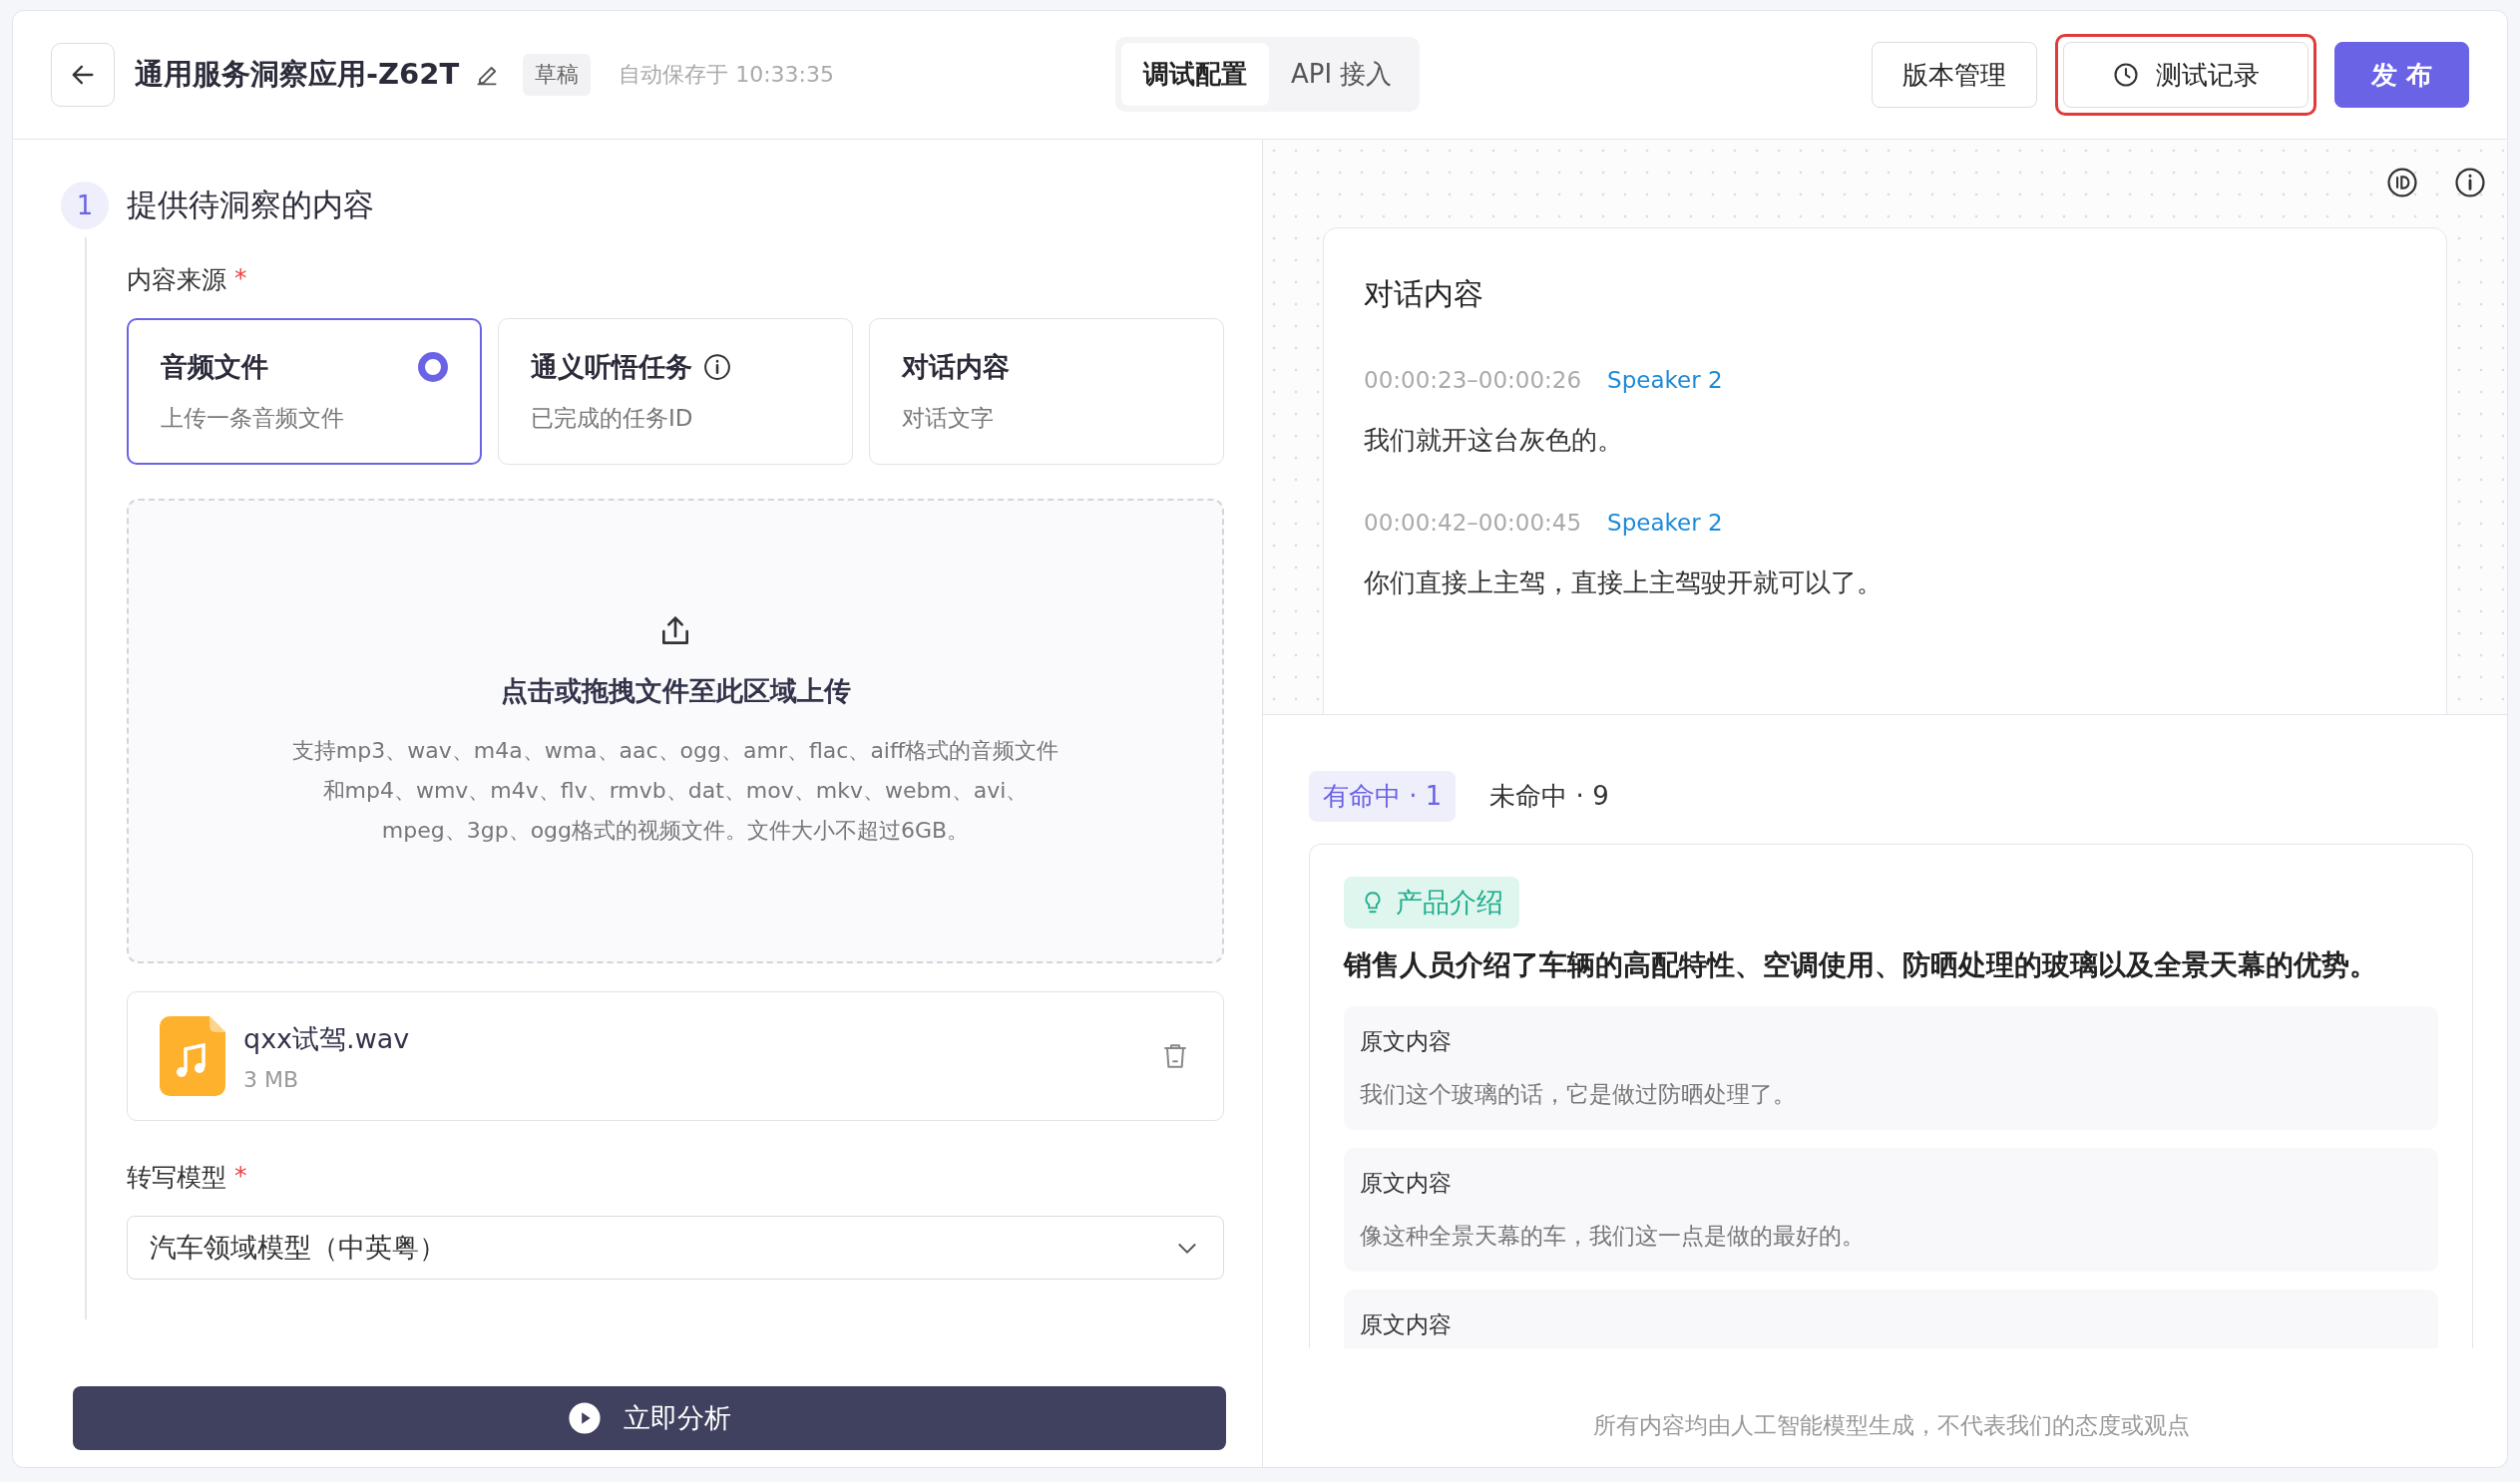 The image size is (2520, 1482). I want to click on result-tab: 有命中 · 1, so click(1383, 796).